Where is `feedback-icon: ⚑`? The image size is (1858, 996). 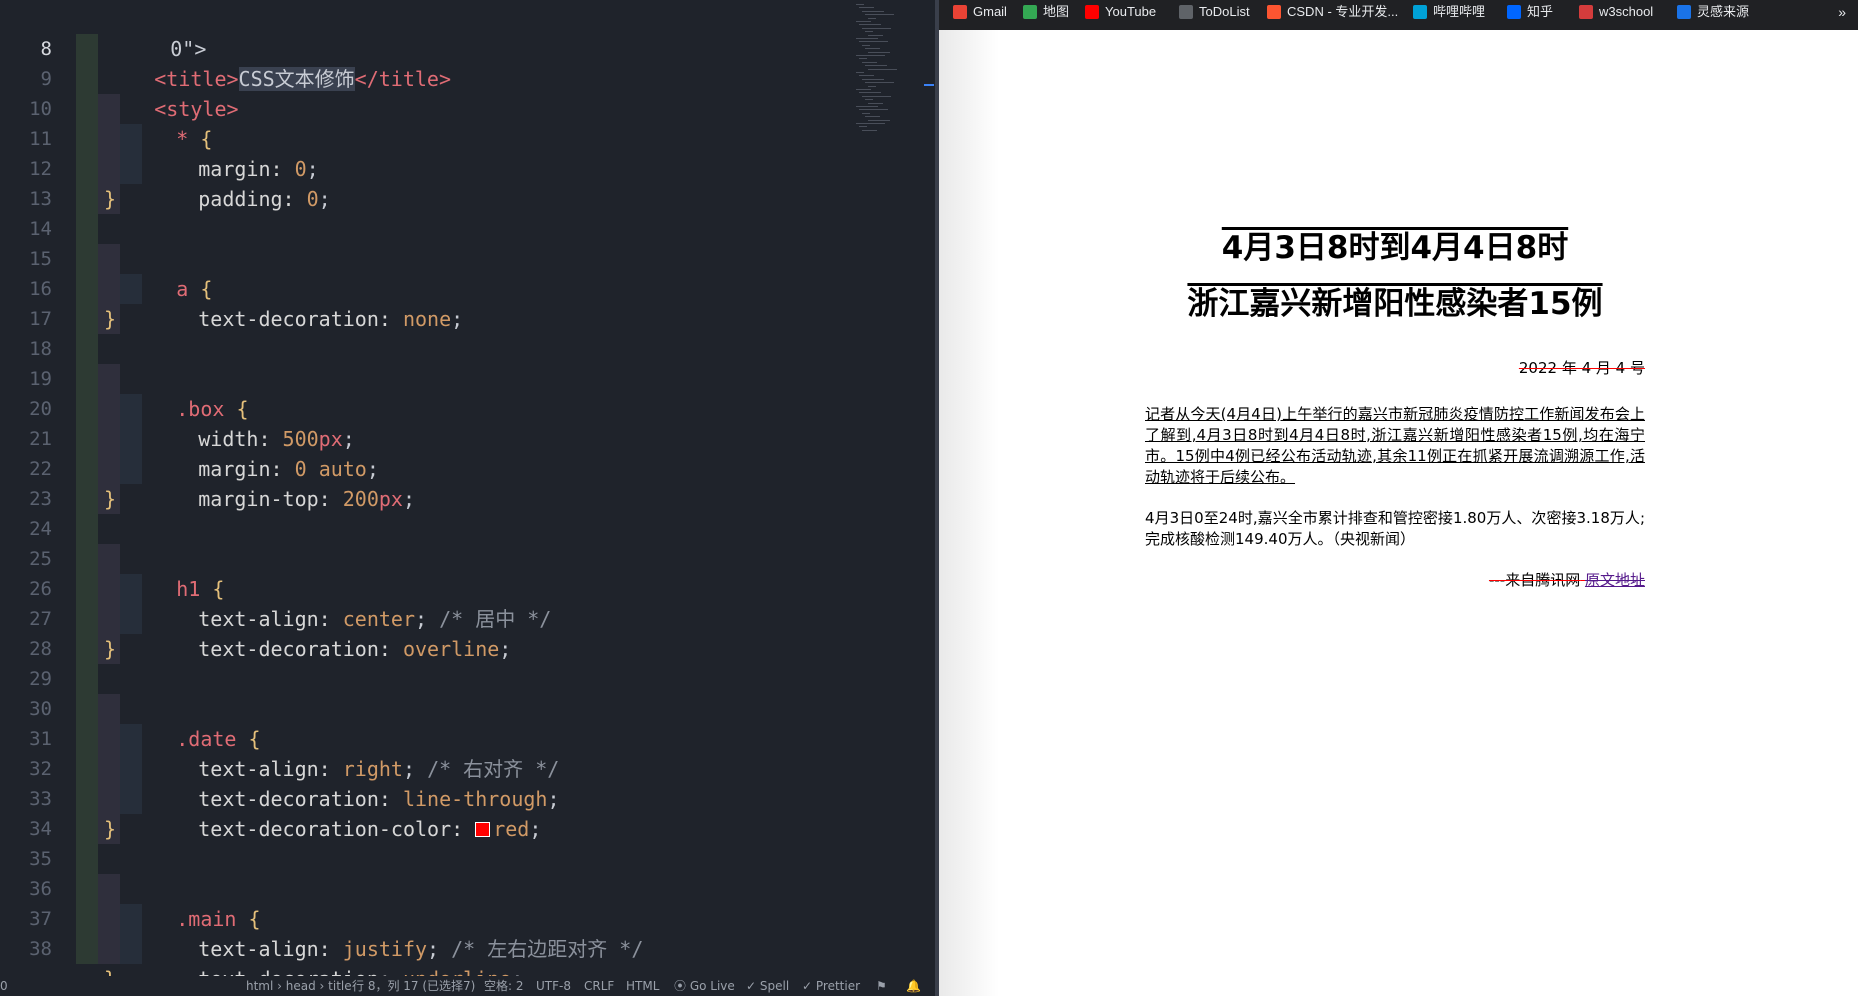
feedback-icon: ⚑ is located at coordinates (881, 986).